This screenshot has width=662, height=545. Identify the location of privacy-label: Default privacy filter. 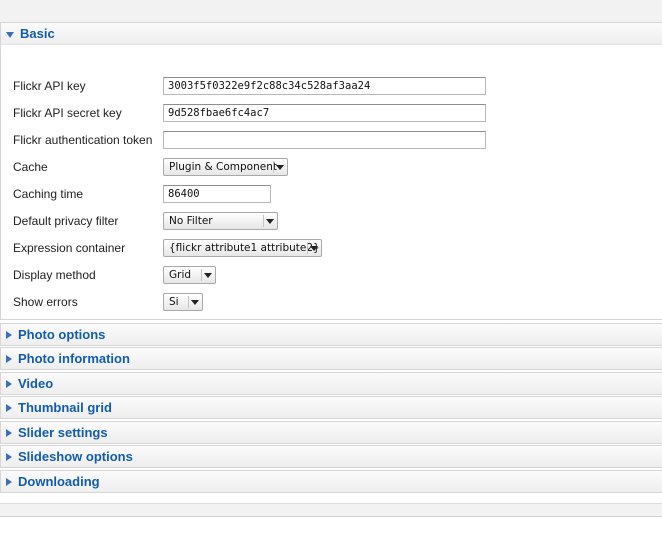
(66, 221).